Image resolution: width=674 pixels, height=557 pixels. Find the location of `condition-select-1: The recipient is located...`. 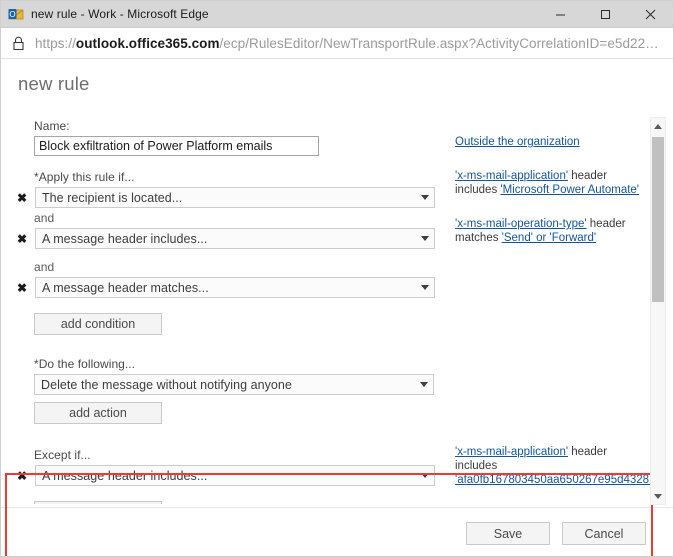

condition-select-1: The recipient is located... is located at coordinates (235, 197).